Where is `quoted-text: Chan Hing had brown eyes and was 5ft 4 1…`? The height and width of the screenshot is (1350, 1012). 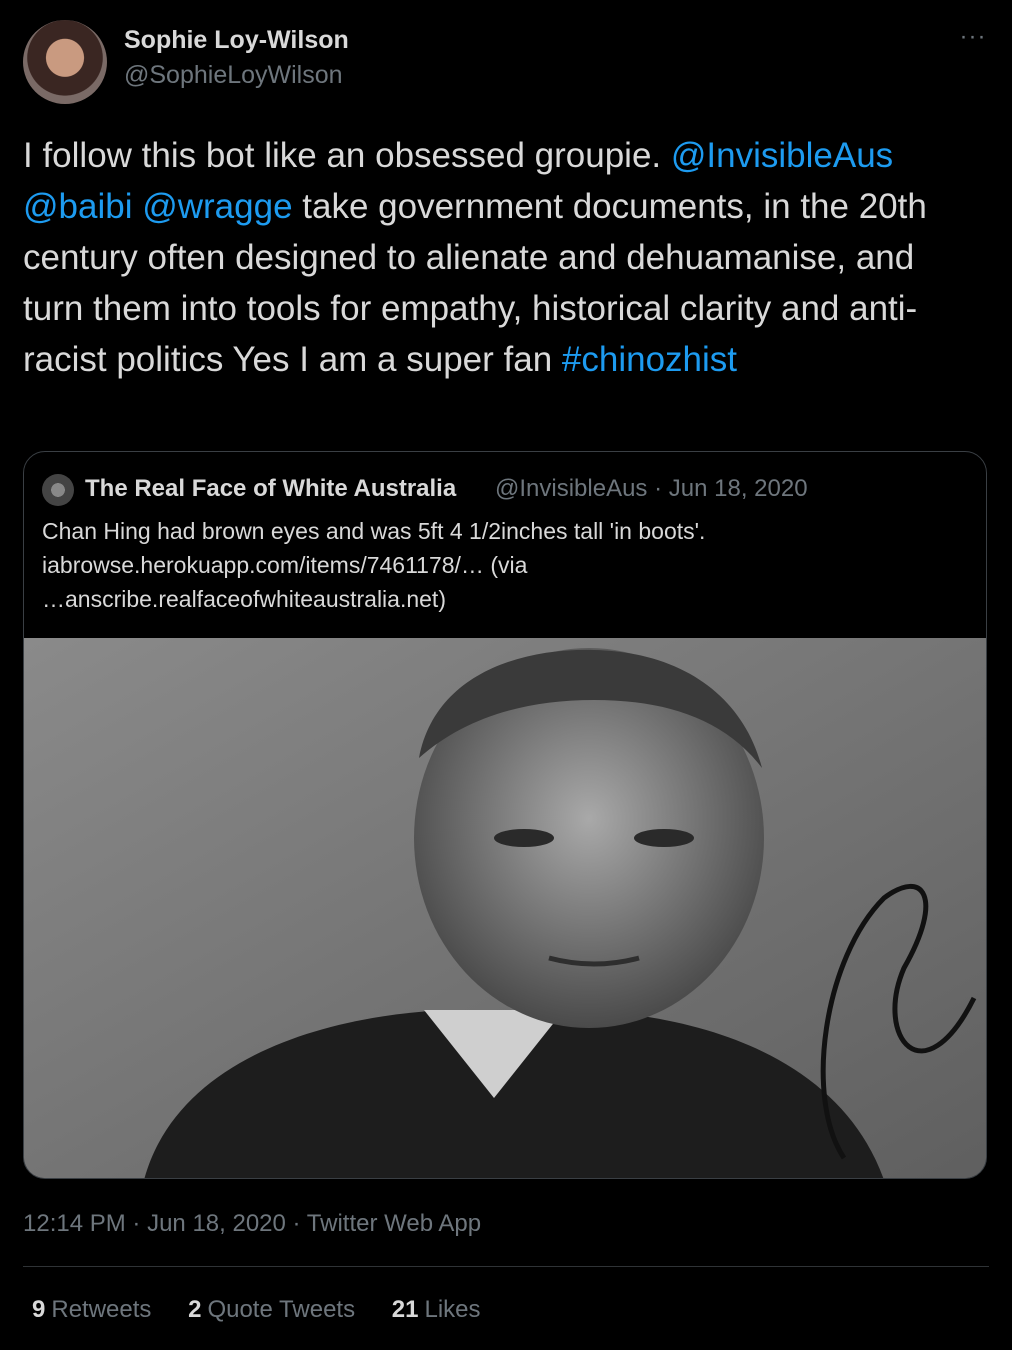
quoted-text: Chan Hing had brown eyes and was 5ft 4 1… is located at coordinates (502, 565).